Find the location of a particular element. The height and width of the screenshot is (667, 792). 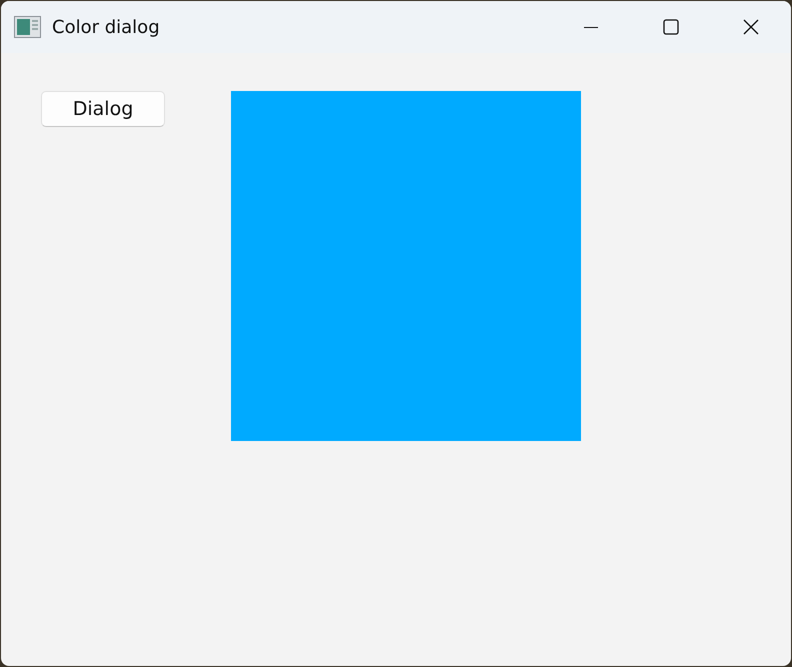

minimize-icon is located at coordinates (591, 27).